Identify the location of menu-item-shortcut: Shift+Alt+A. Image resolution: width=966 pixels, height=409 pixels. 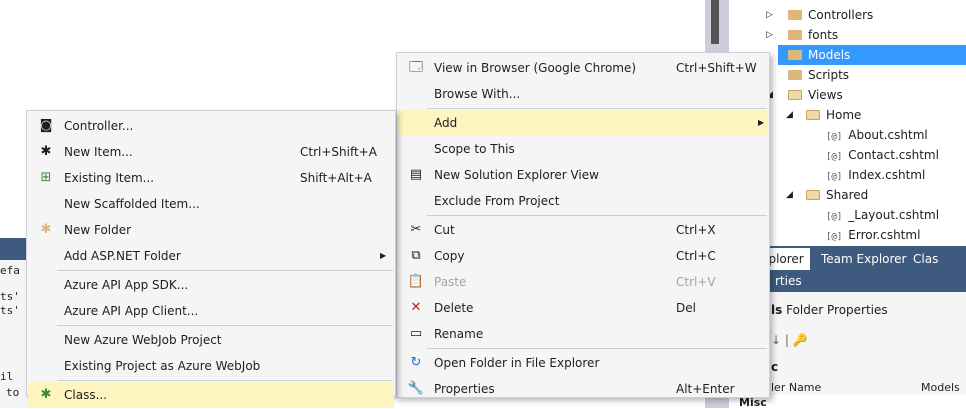
(336, 178).